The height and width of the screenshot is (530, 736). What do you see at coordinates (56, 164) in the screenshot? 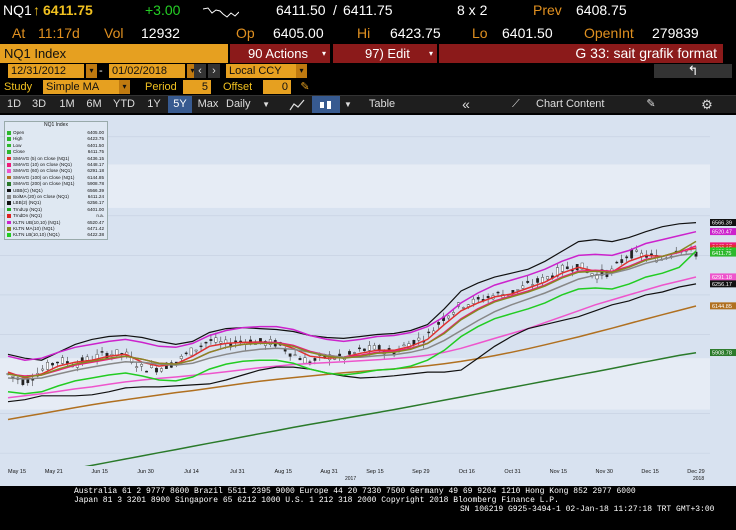
I see `legend-item: SMAVG (10) on Close (NQ1) 6448.17` at bounding box center [56, 164].